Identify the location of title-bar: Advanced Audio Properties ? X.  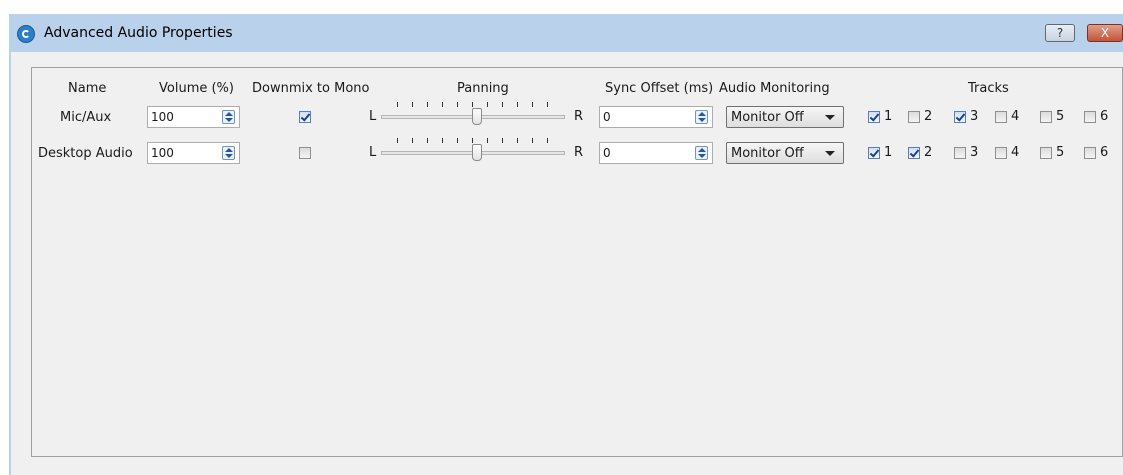
(566, 33).